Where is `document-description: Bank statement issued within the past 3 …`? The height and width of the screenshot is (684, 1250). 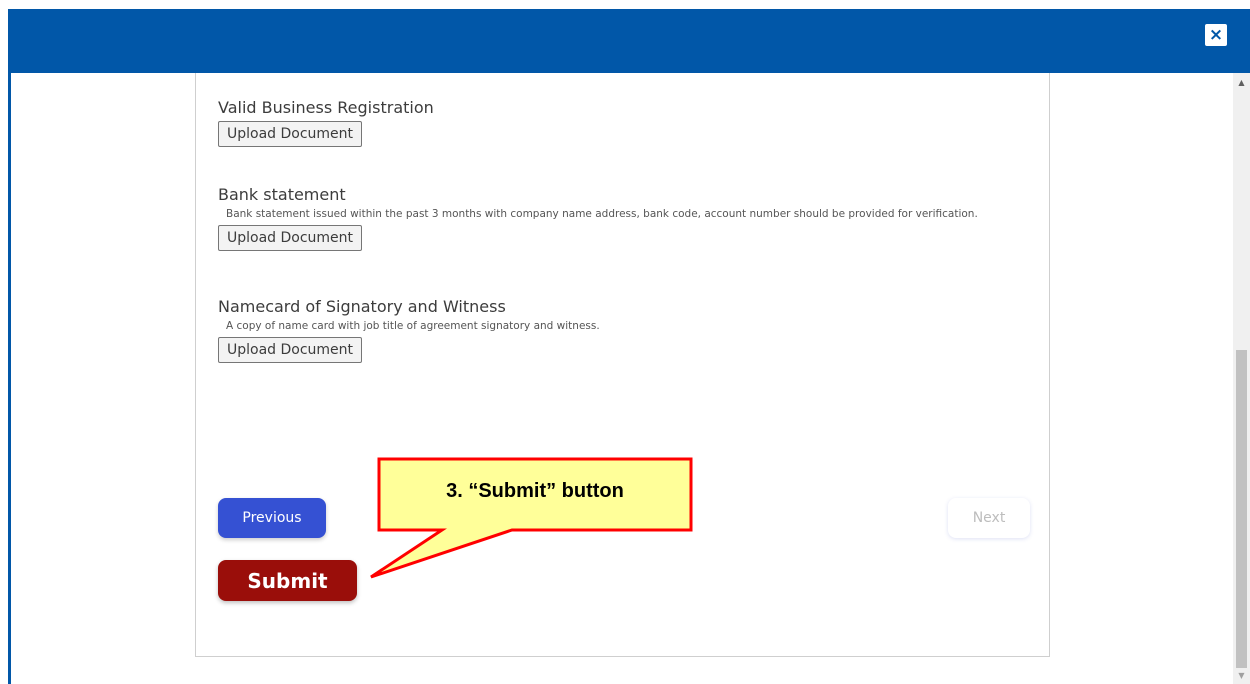
document-description: Bank statement issued within the past 3 … is located at coordinates (602, 214).